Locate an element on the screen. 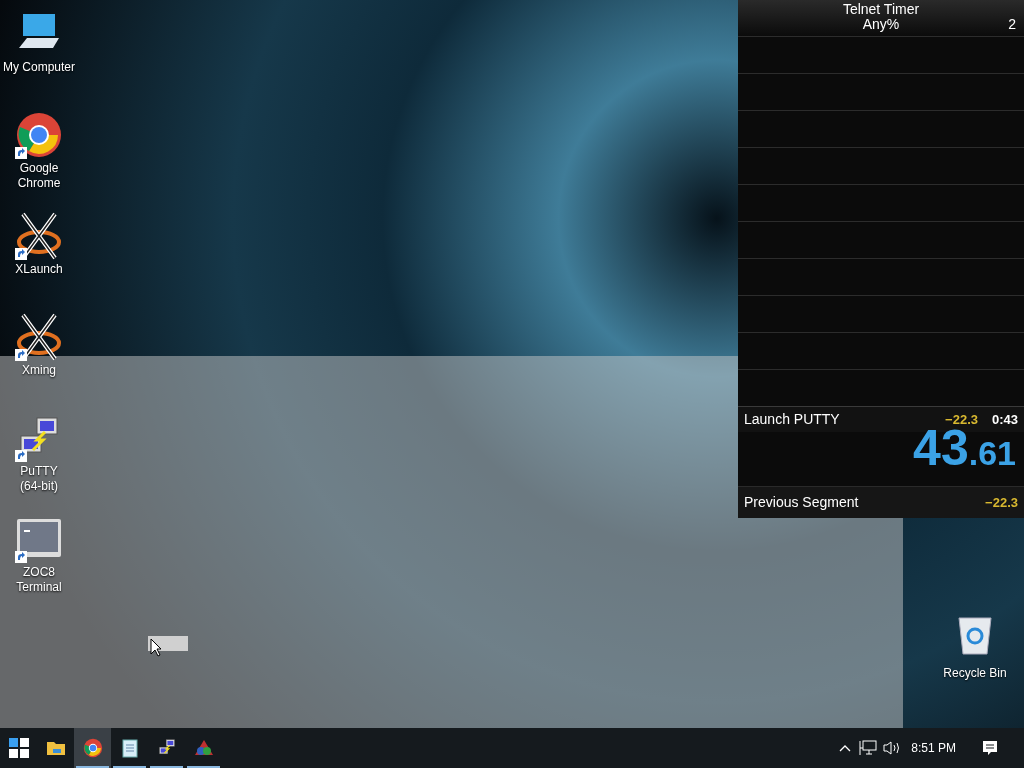  clock: 8:51 PM is located at coordinates (933, 748).